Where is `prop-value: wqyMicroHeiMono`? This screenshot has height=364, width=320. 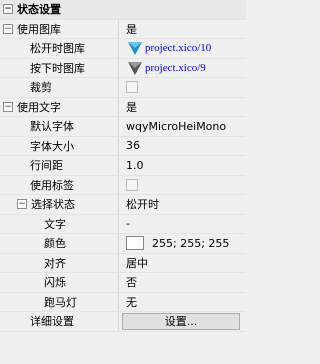 prop-value: wqyMicroHeiMono is located at coordinates (183, 126).